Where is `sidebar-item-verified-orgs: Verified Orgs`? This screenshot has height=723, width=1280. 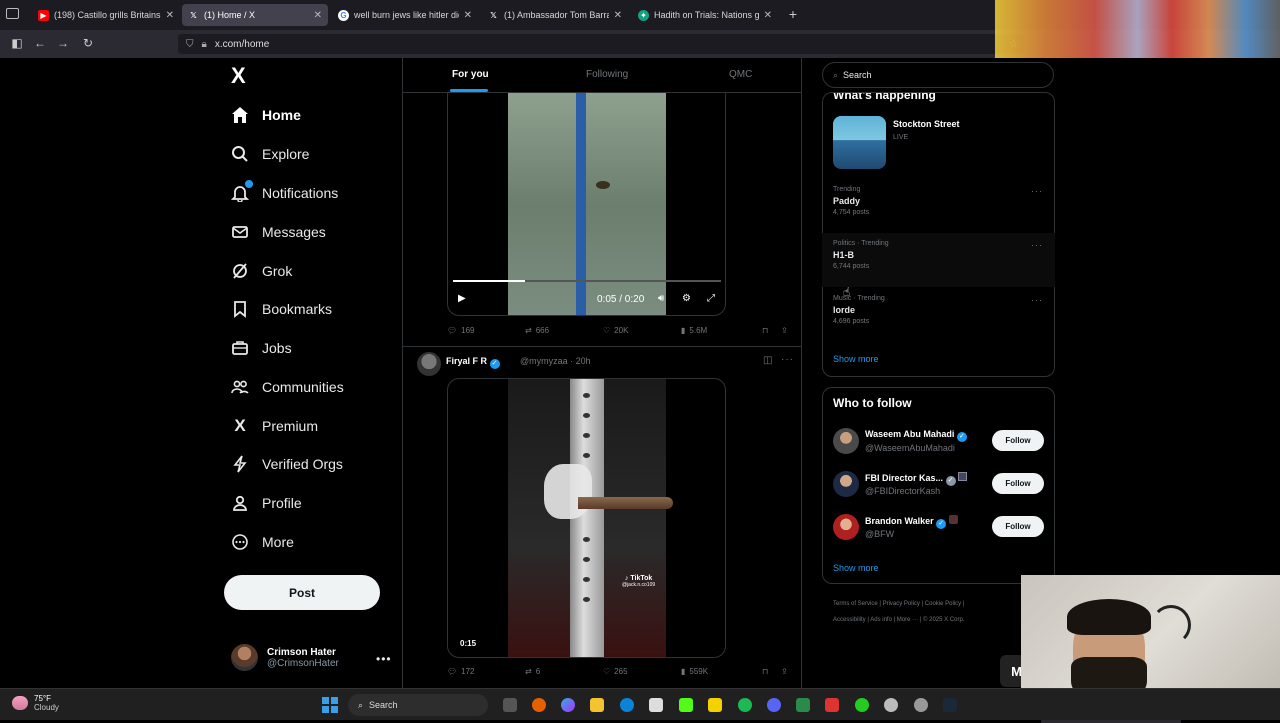 sidebar-item-verified-orgs: Verified Orgs is located at coordinates (287, 464).